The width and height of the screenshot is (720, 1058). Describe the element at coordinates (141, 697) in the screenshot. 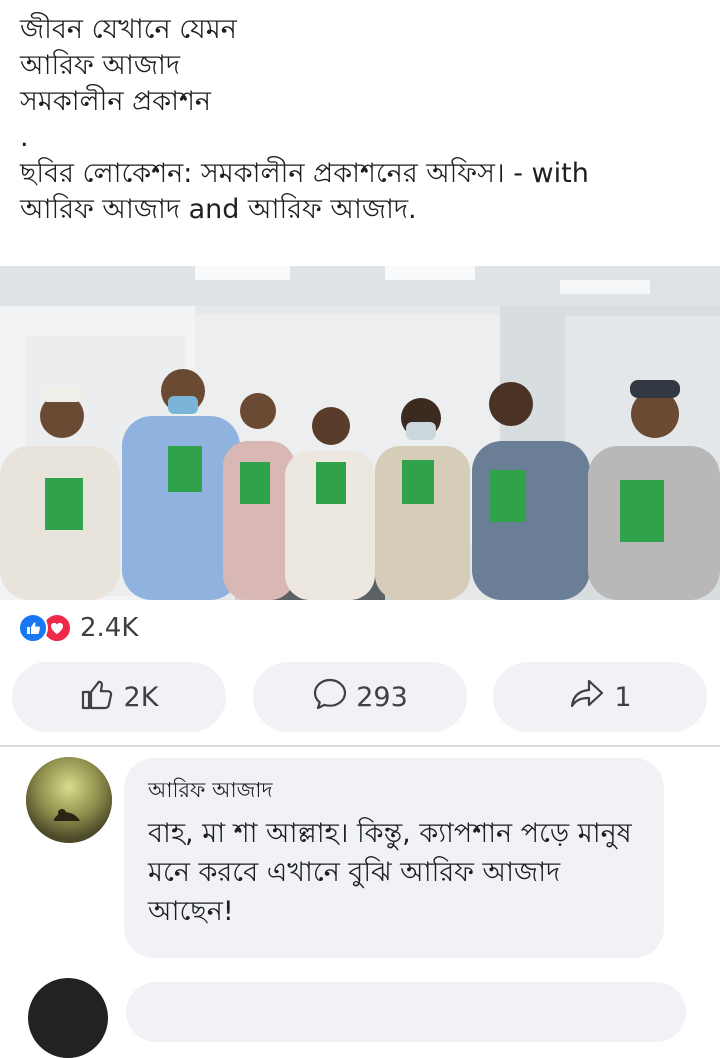

I see `like-count: 2K` at that location.